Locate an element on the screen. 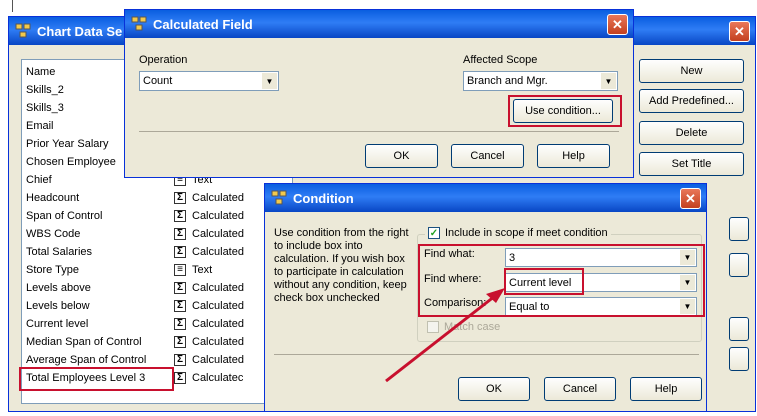 The image size is (757, 416). field-name: Chosen Employee is located at coordinates (71, 162).